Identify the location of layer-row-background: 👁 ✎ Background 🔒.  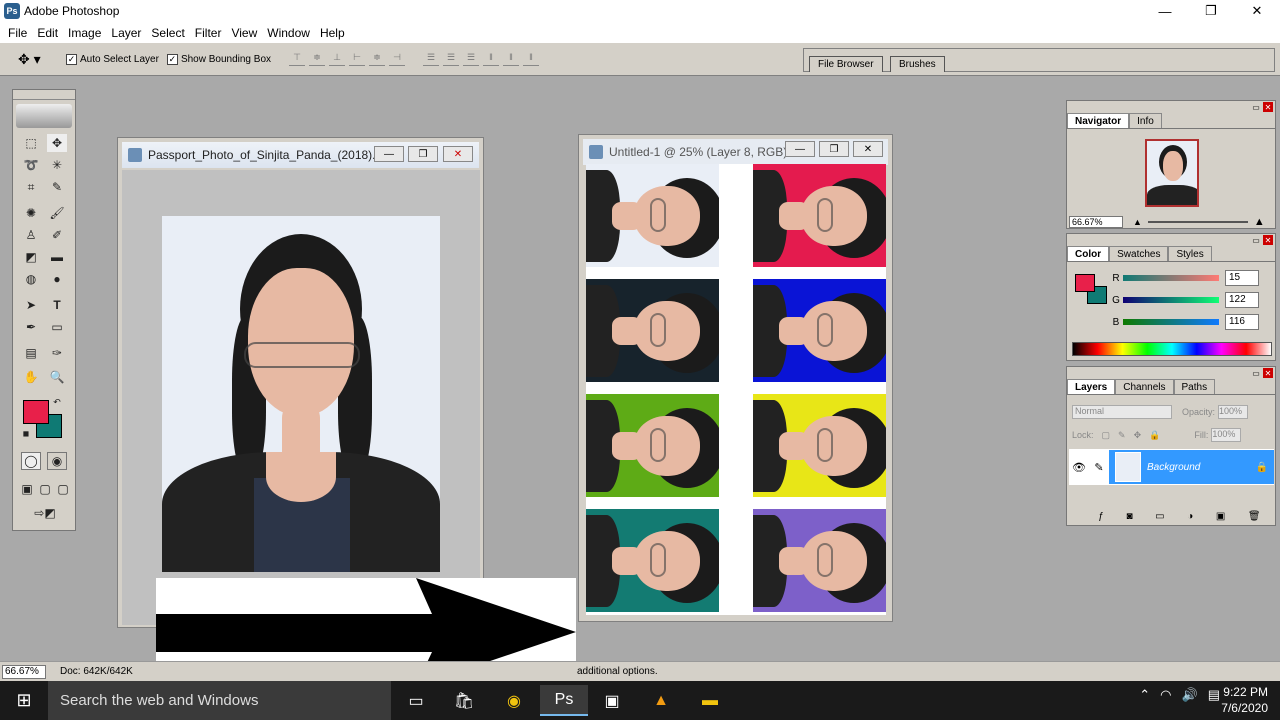
(1171, 467).